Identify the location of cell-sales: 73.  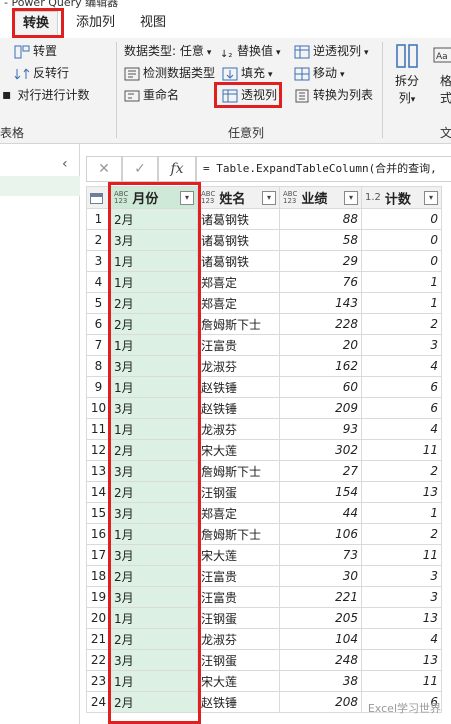
(320, 555).